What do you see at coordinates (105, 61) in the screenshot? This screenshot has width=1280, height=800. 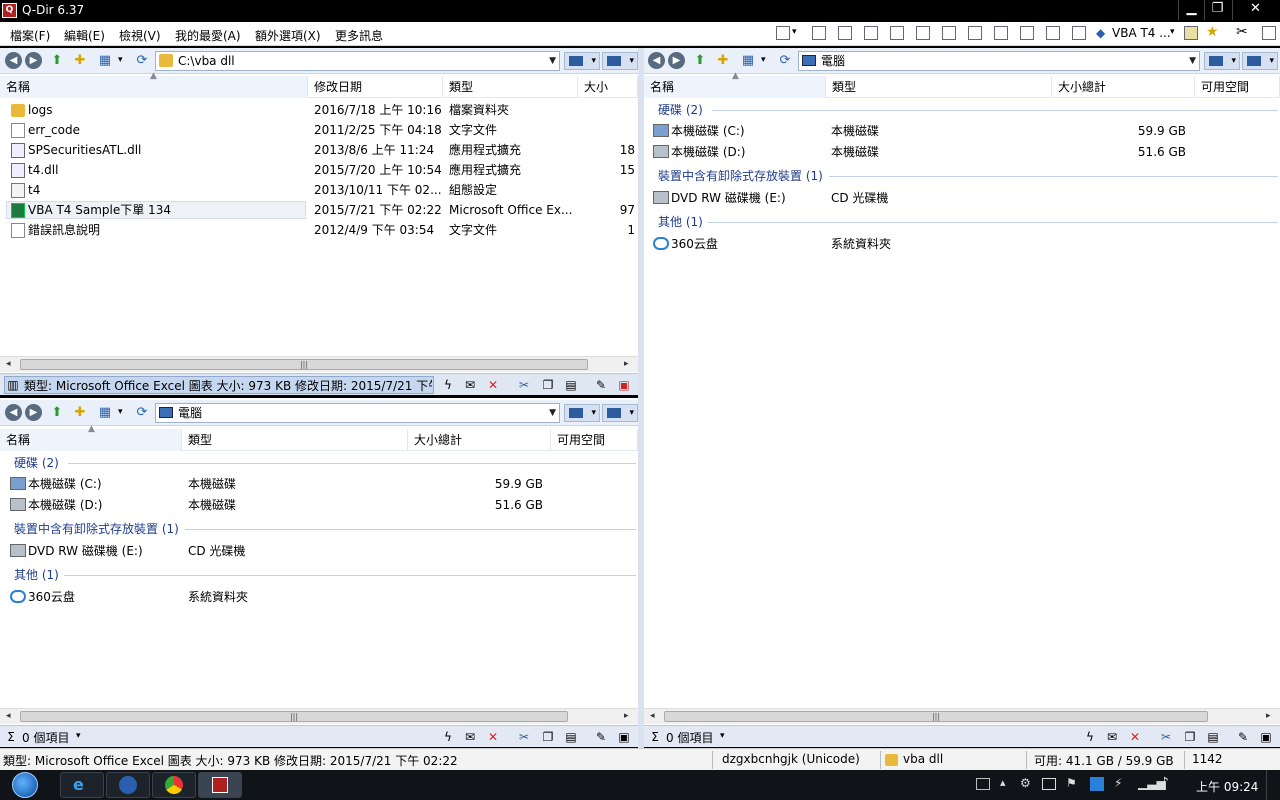 I see `grid-view-icon: ▦` at bounding box center [105, 61].